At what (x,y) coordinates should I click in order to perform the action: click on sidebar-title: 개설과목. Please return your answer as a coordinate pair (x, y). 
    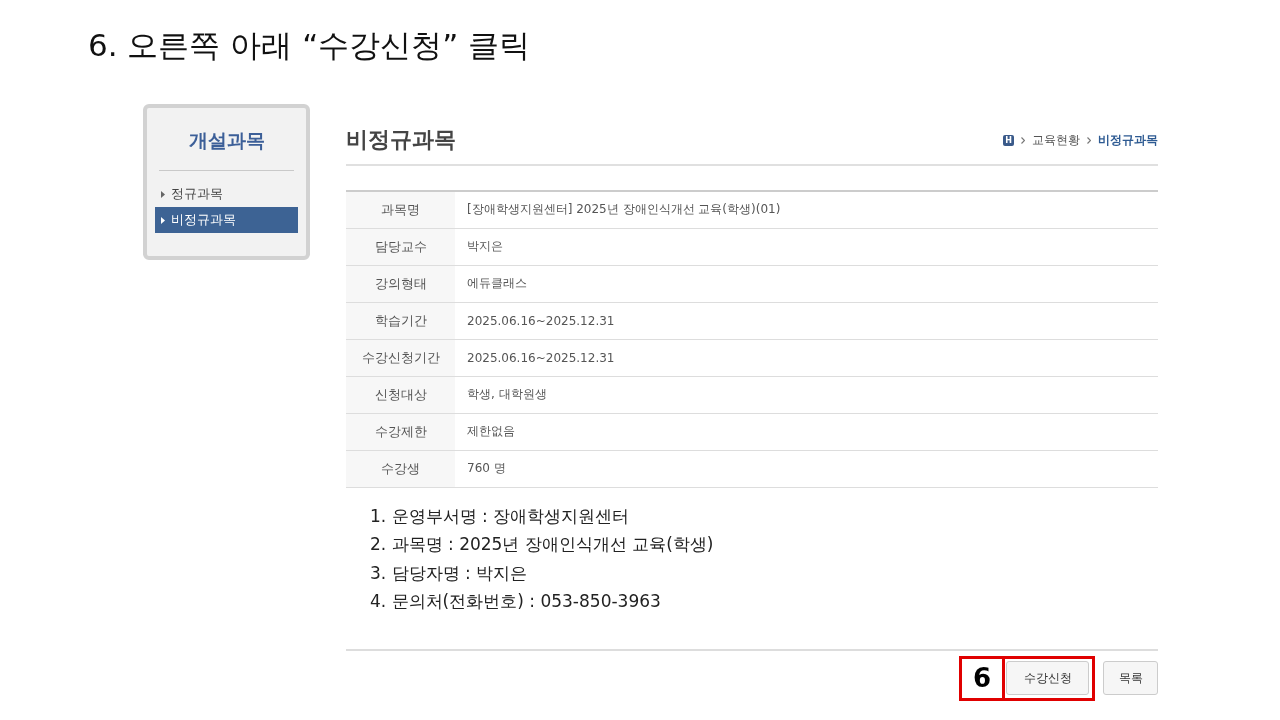
    Looking at the image, I should click on (226, 140).